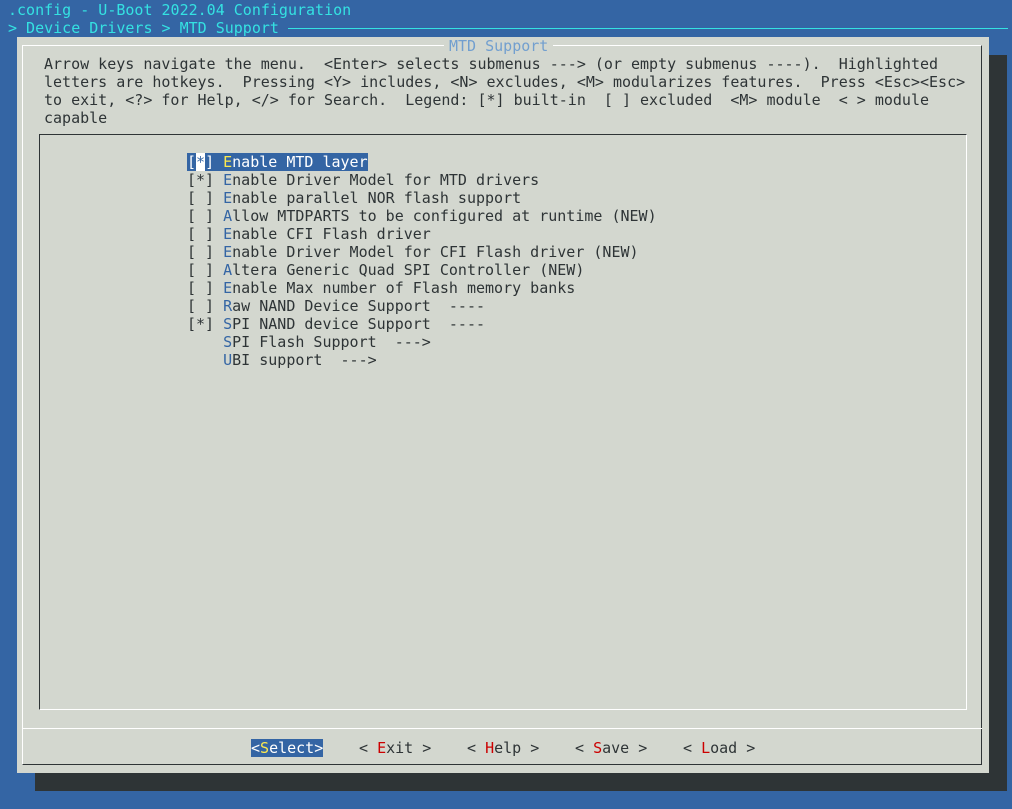 This screenshot has height=809, width=1012. I want to click on breadcrumb: > Device Drivers > MTD Support, so click(143, 28).